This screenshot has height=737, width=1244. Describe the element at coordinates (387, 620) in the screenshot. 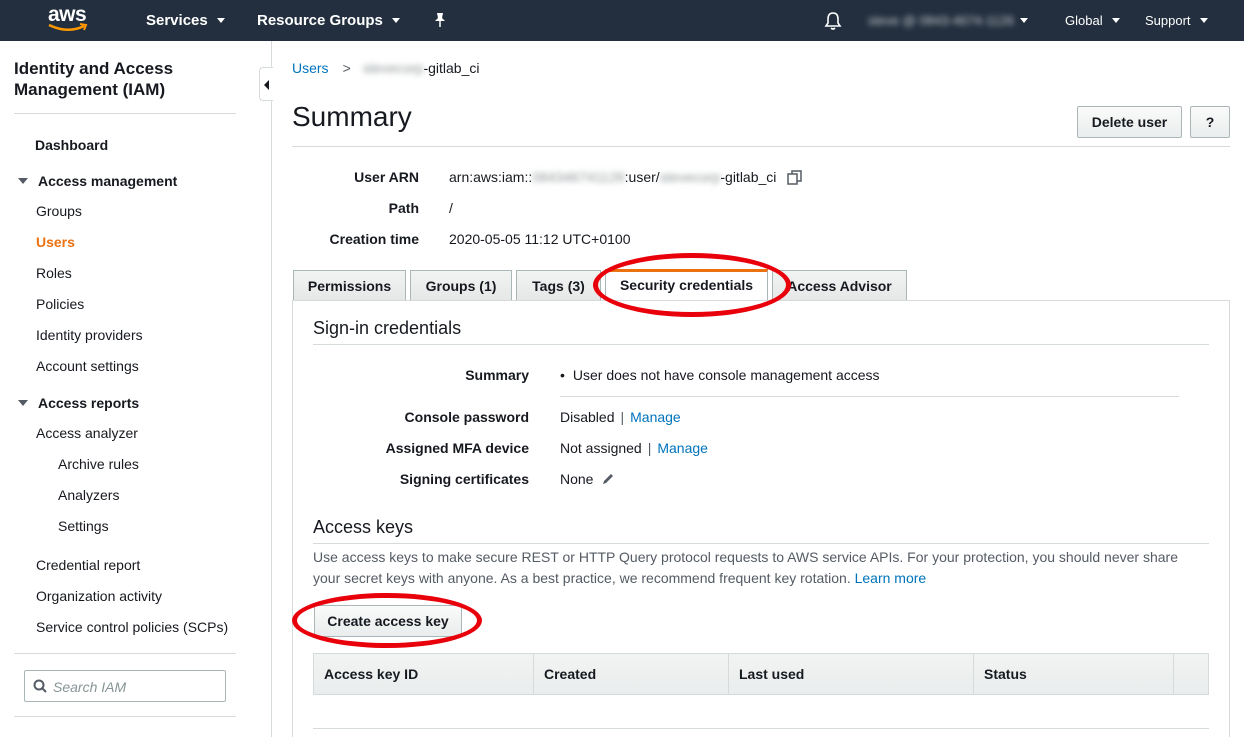

I see `annotation-oval-create-access-key` at that location.